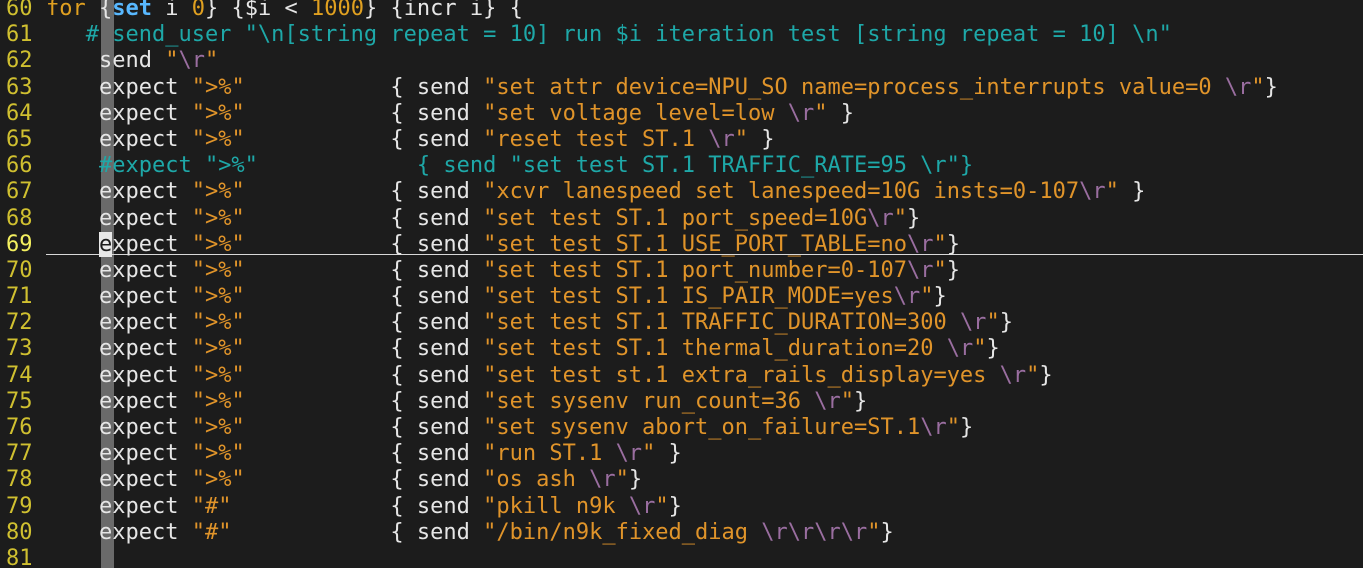 The width and height of the screenshot is (1363, 568). Describe the element at coordinates (639, 61) in the screenshot. I see `code-line: 62 send "\r"` at that location.